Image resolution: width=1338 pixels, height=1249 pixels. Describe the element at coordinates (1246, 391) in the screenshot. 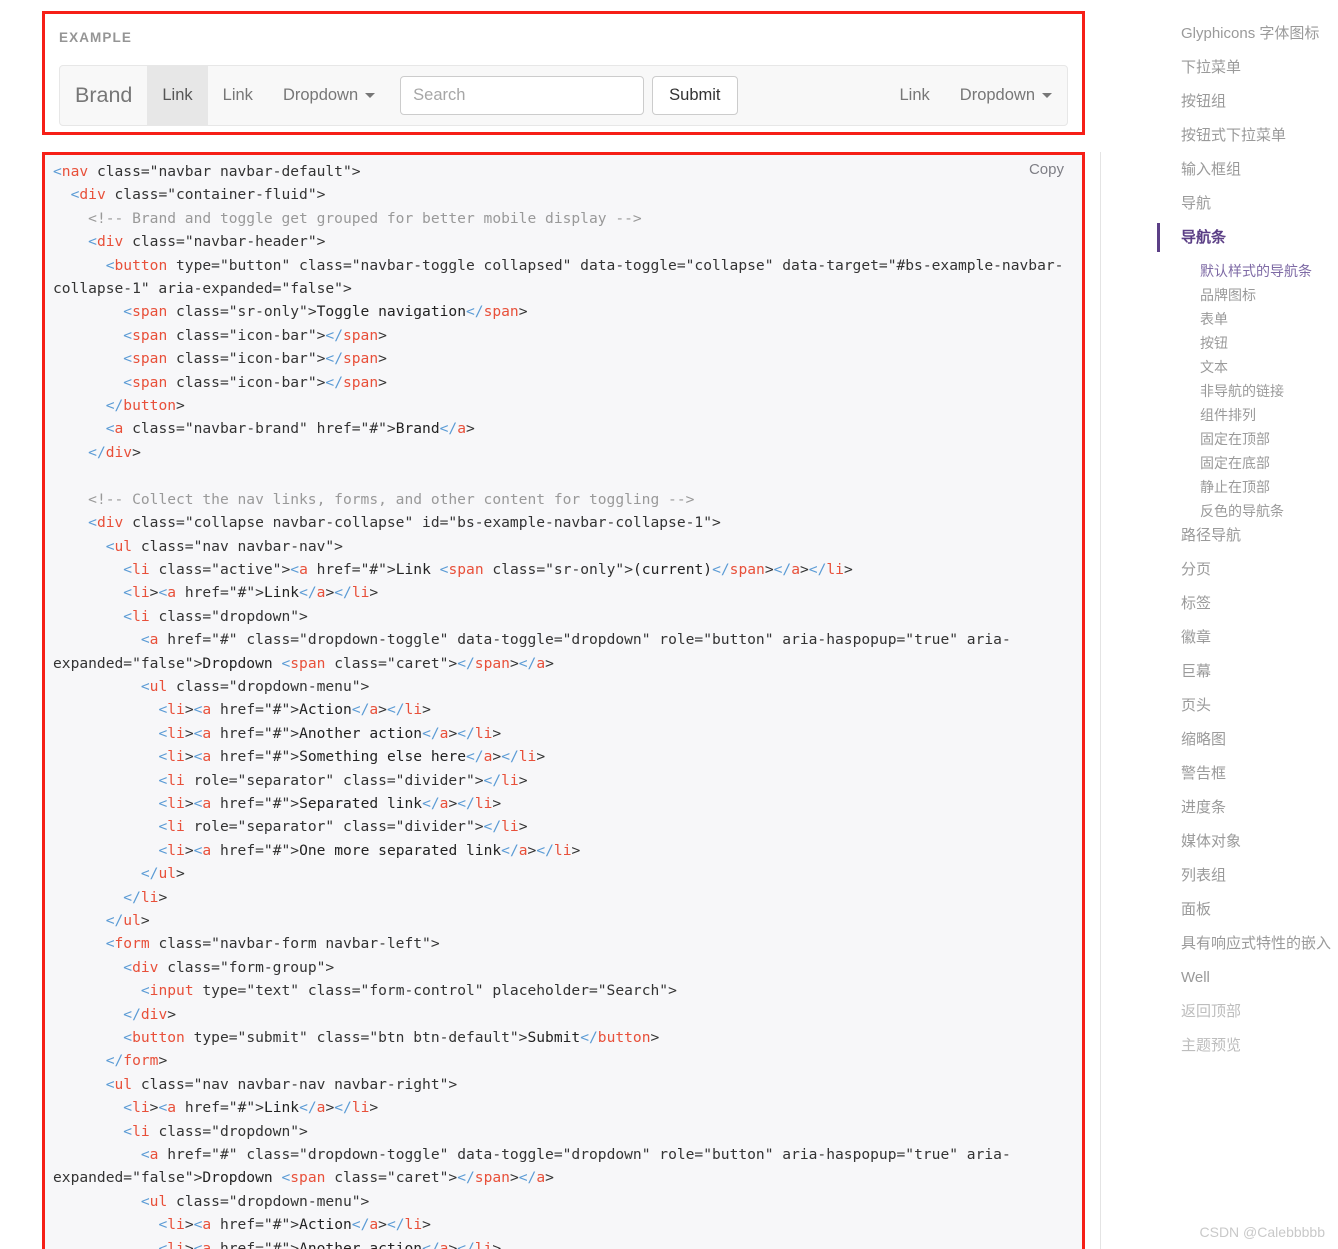

I see `sidebar-item: 非导航的链接` at that location.